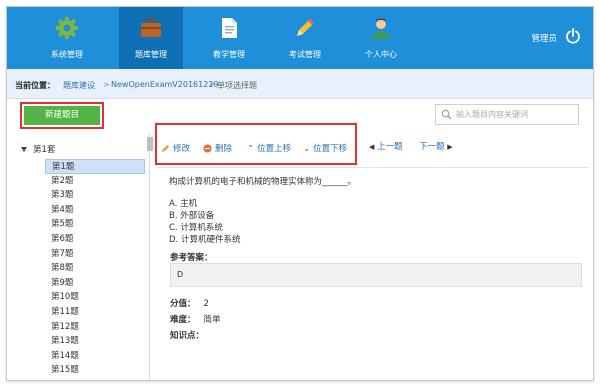  Describe the element at coordinates (95, 181) in the screenshot. I see `tree-item: 第2题` at that location.